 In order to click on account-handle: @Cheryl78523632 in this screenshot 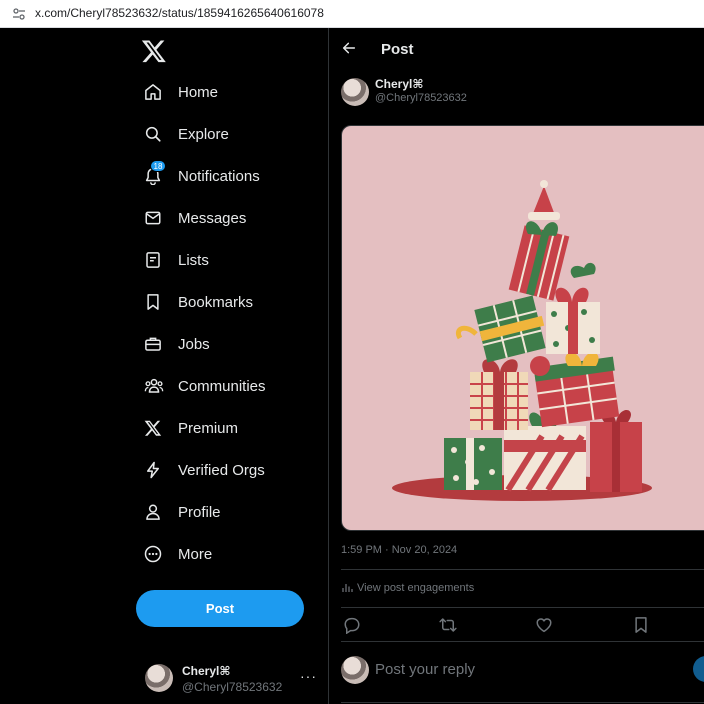, I will do `click(232, 687)`.